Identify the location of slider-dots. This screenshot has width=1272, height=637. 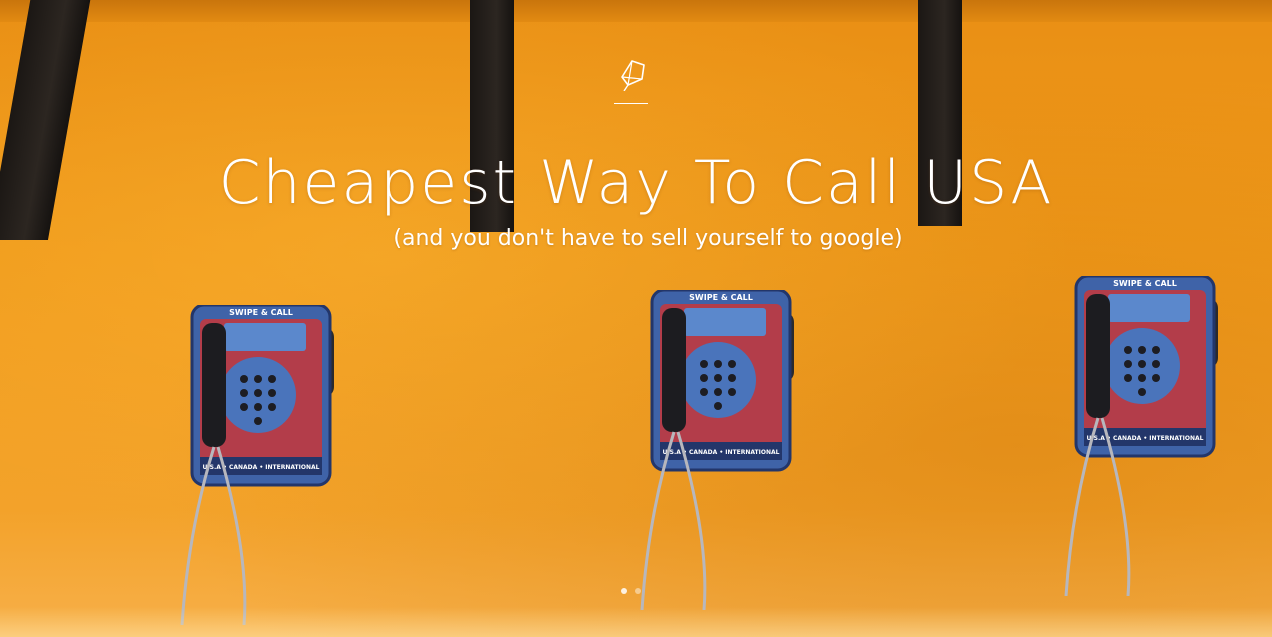
(631, 591).